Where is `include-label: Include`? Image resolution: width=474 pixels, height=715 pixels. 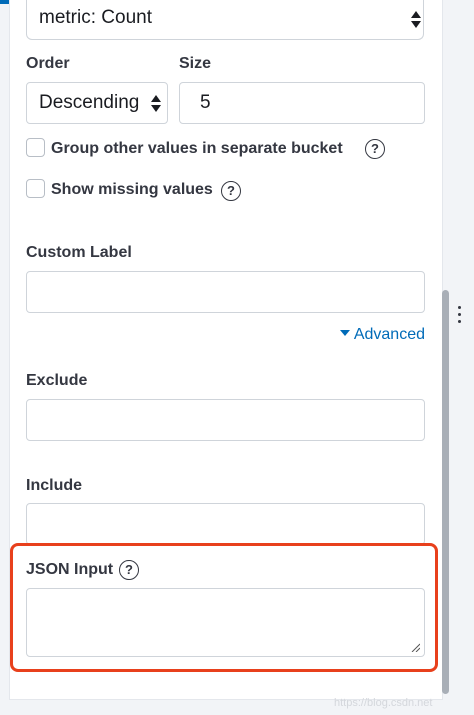
include-label: Include is located at coordinates (54, 485).